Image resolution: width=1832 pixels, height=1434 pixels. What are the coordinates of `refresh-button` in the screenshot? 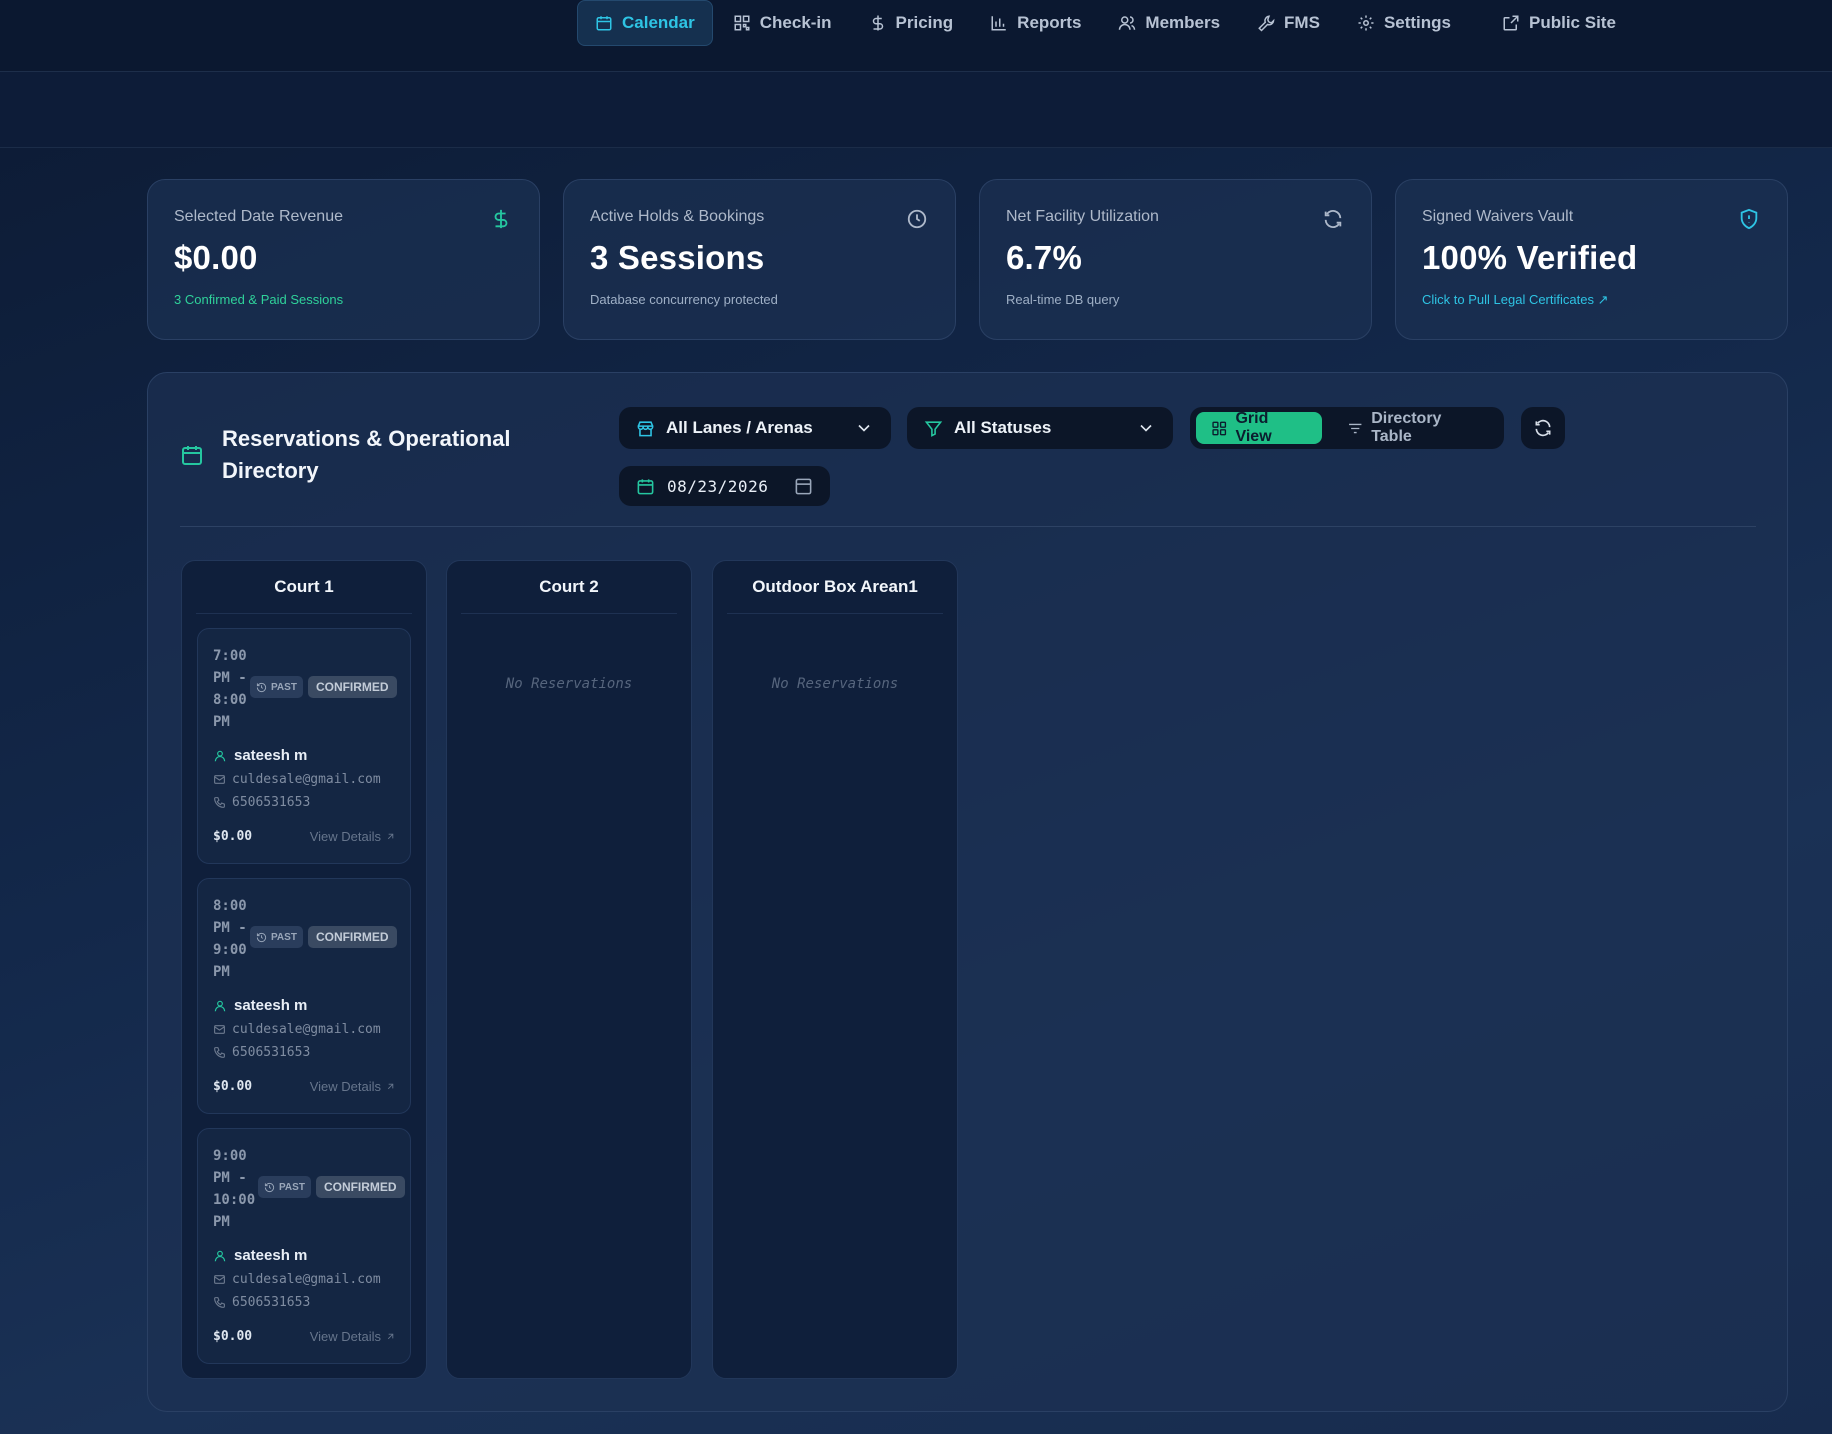 It's located at (1543, 428).